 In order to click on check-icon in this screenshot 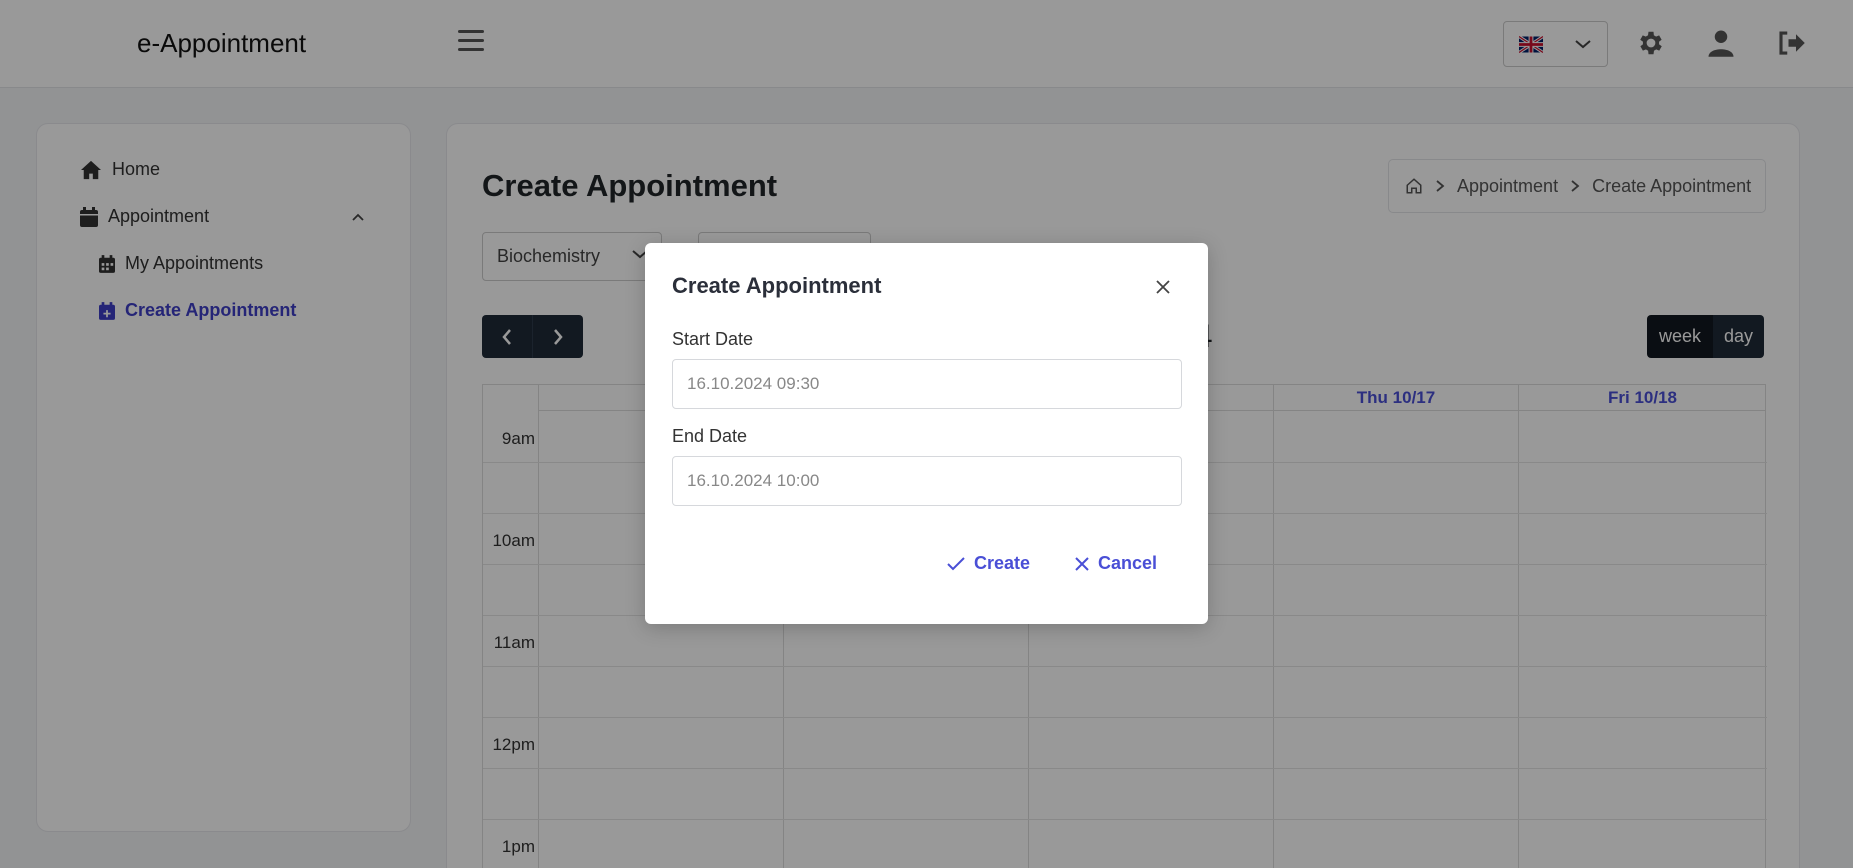, I will do `click(956, 563)`.